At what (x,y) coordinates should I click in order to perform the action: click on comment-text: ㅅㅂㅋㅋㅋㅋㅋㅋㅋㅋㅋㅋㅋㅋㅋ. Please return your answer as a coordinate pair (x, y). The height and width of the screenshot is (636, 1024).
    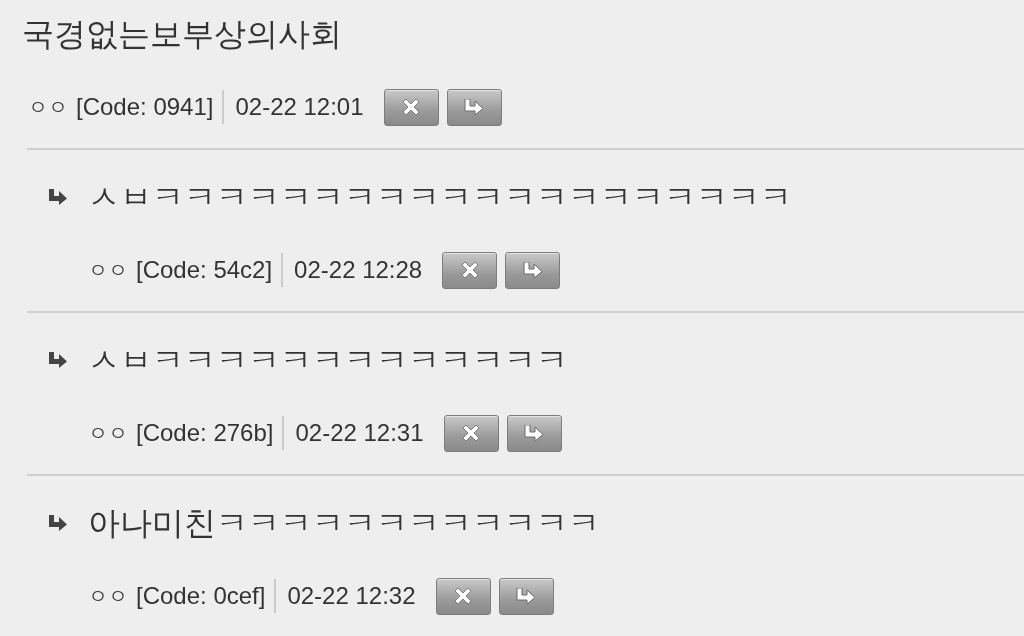
    Looking at the image, I should click on (328, 360).